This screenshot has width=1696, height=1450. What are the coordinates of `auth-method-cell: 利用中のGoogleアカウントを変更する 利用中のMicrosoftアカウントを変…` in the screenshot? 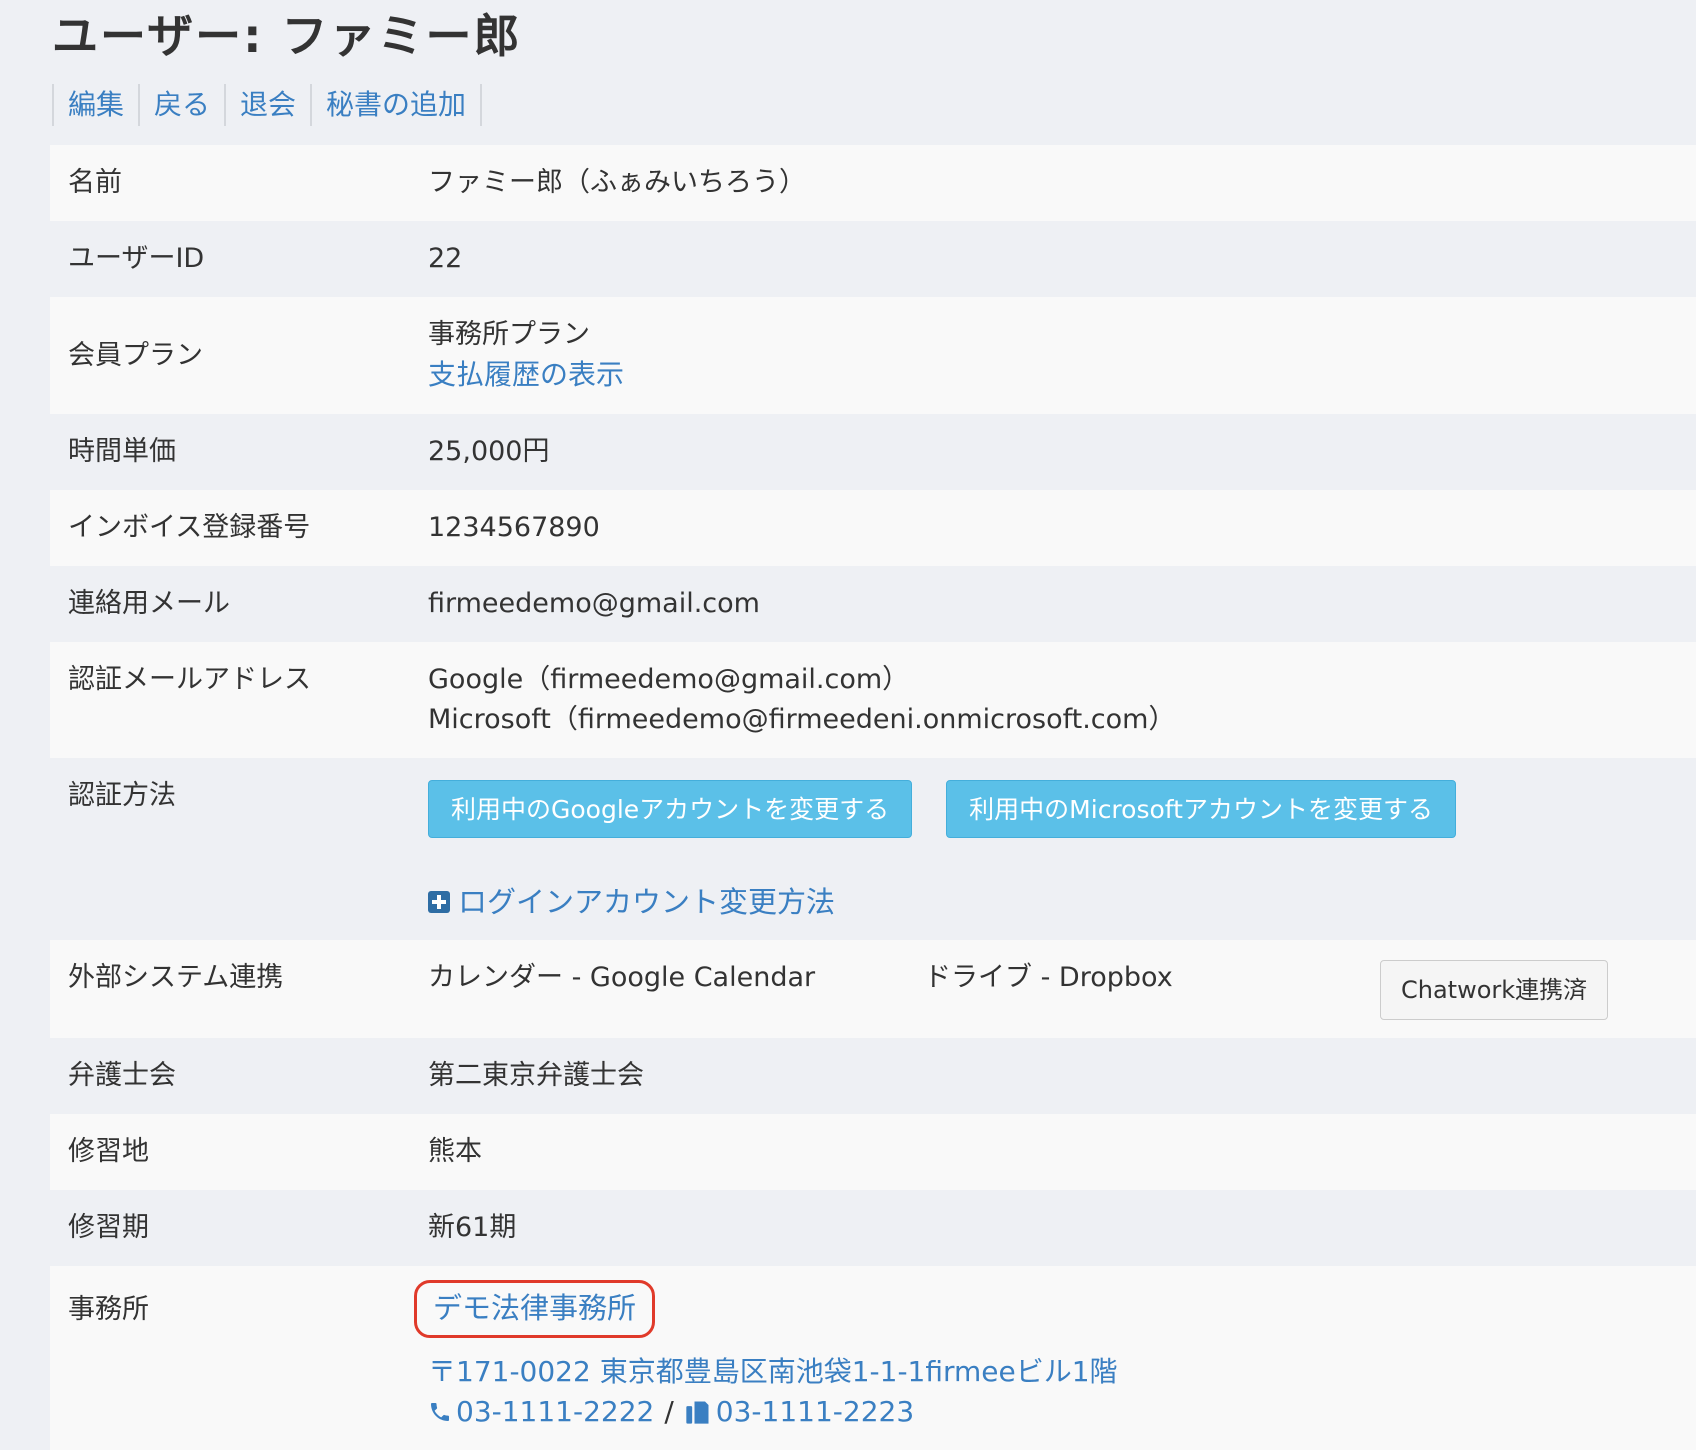 It's located at (1053, 849).